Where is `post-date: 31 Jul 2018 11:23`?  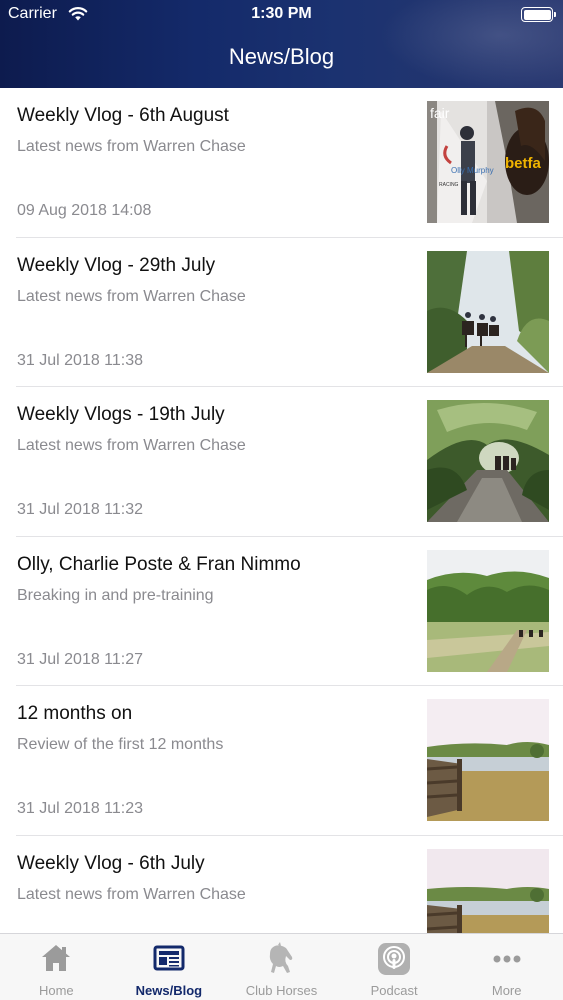 post-date: 31 Jul 2018 11:23 is located at coordinates (80, 808).